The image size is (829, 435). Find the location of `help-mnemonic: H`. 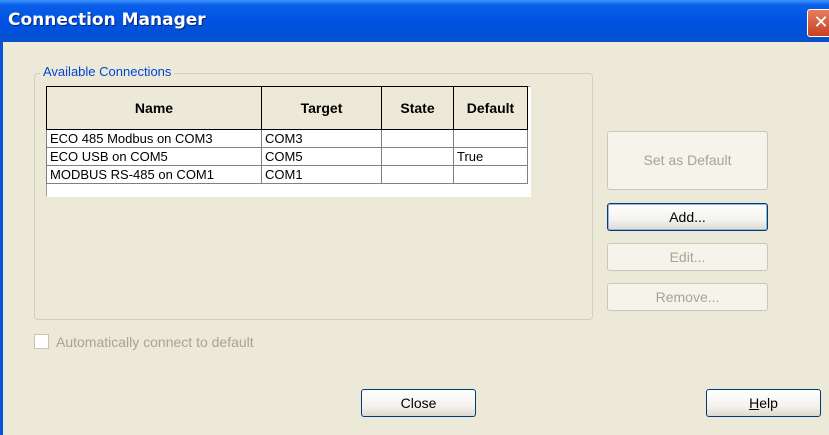

help-mnemonic: H is located at coordinates (754, 403).